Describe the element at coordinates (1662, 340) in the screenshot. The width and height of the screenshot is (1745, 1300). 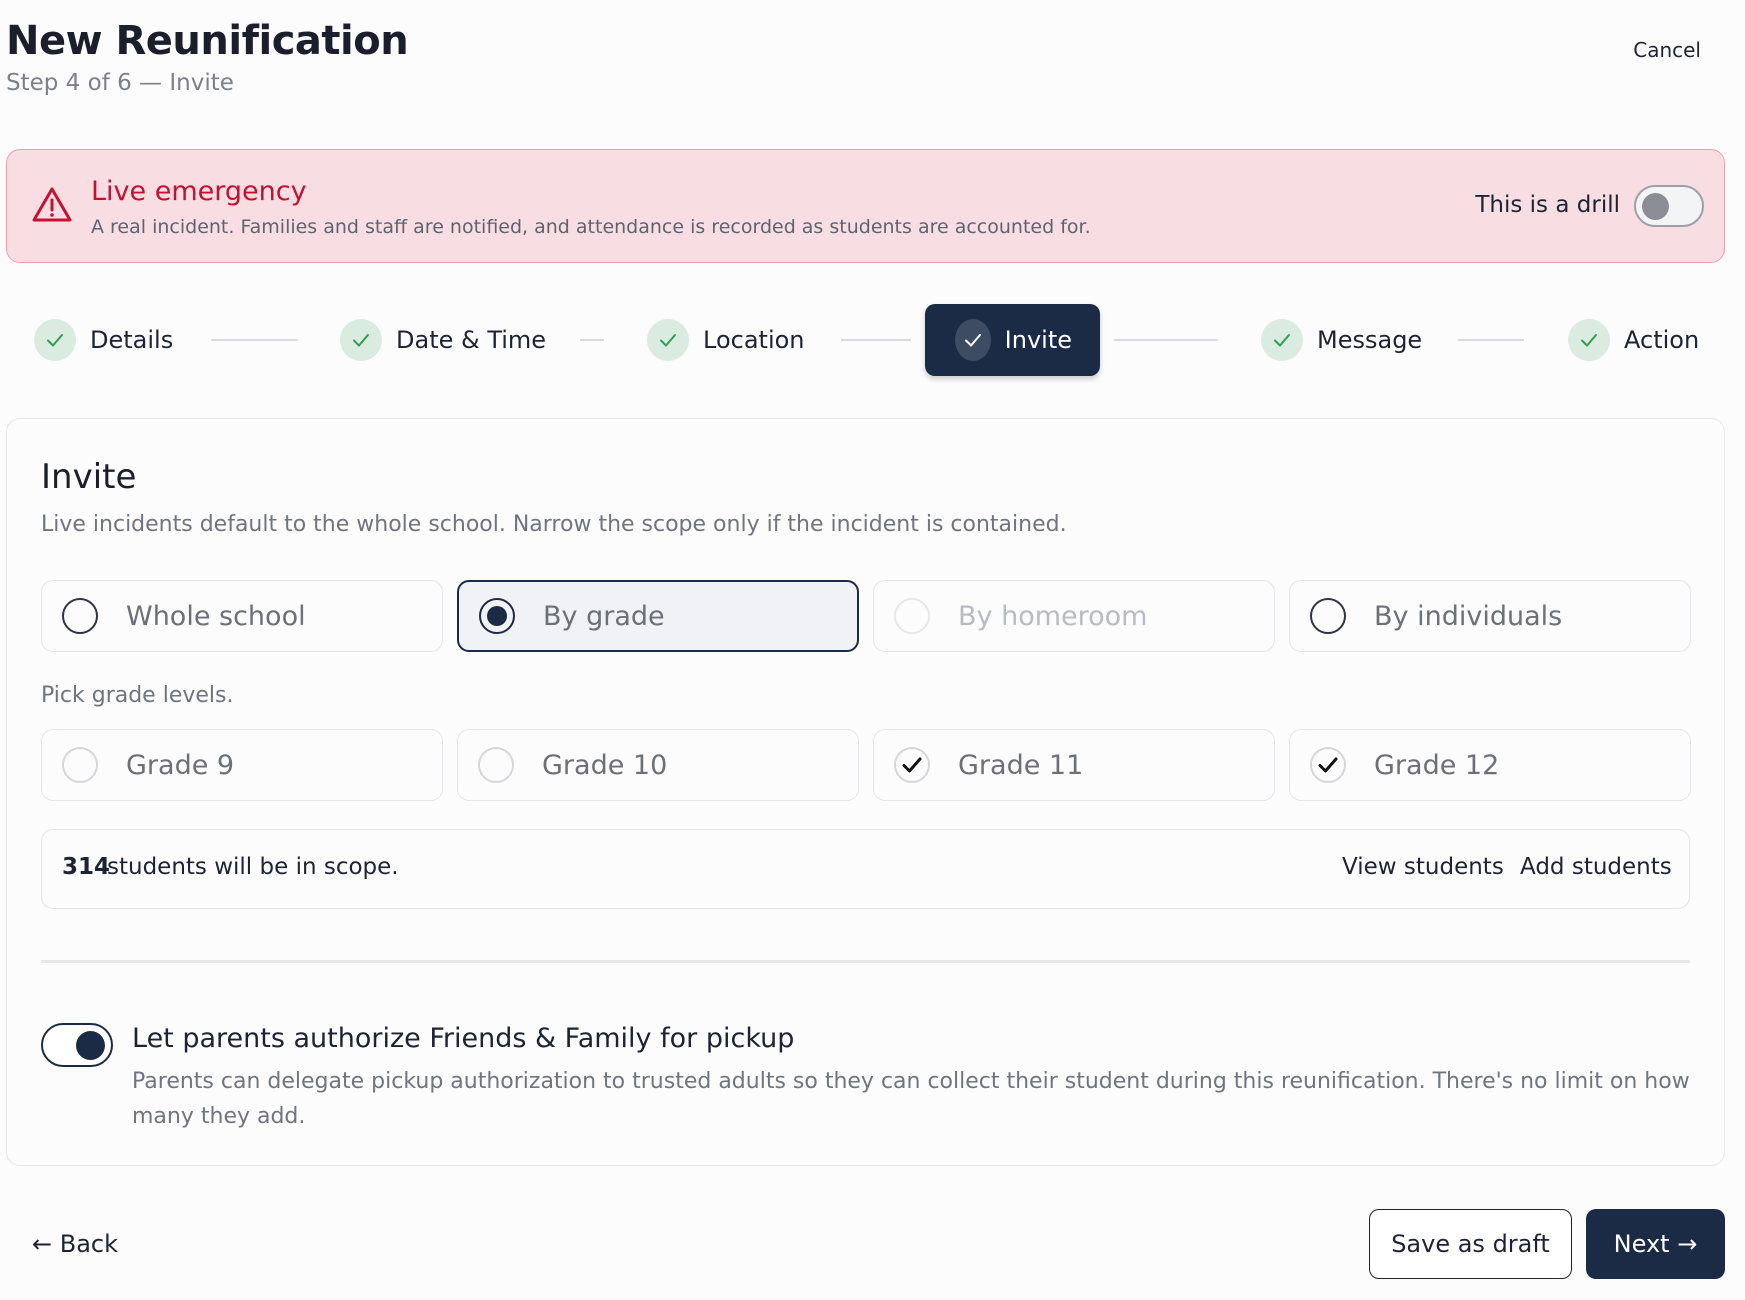
I see `step-label: Action` at that location.